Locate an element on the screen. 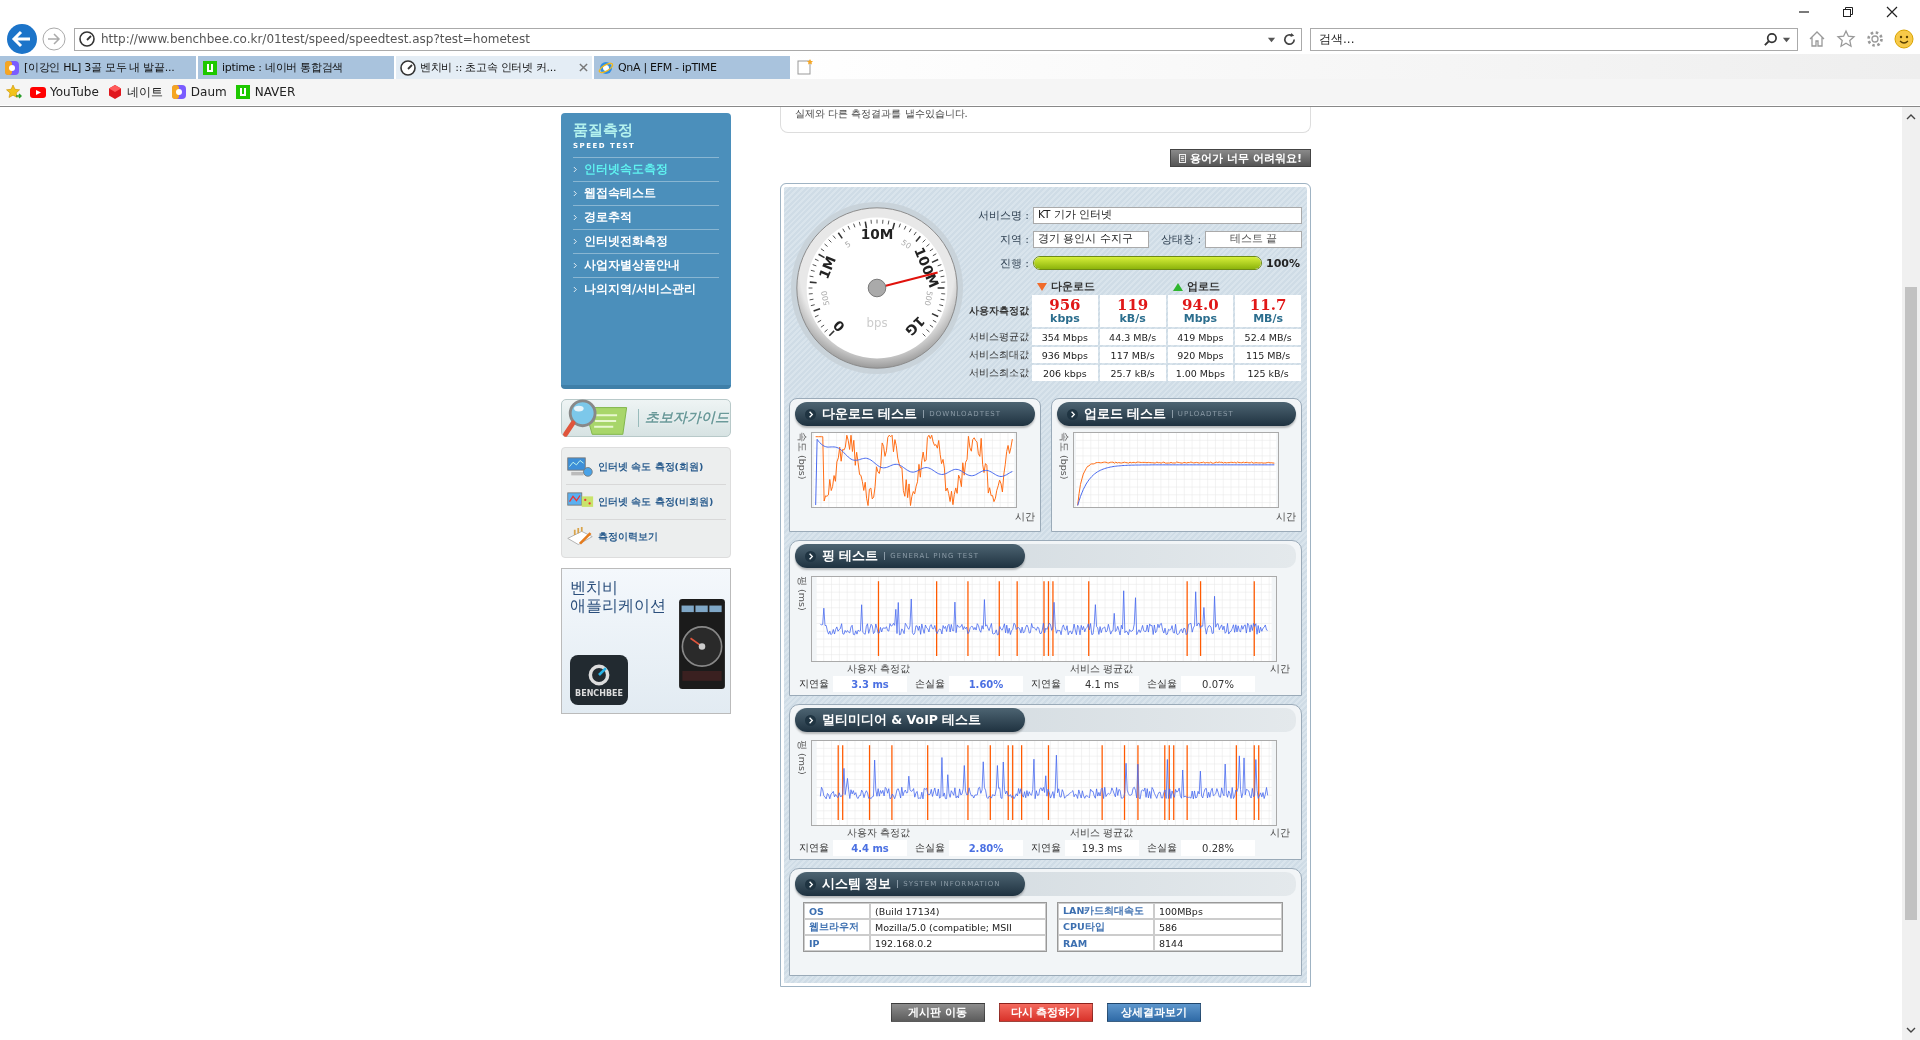  info-value: Mozilla/5.0 (compatible; MSII is located at coordinates (958, 927).